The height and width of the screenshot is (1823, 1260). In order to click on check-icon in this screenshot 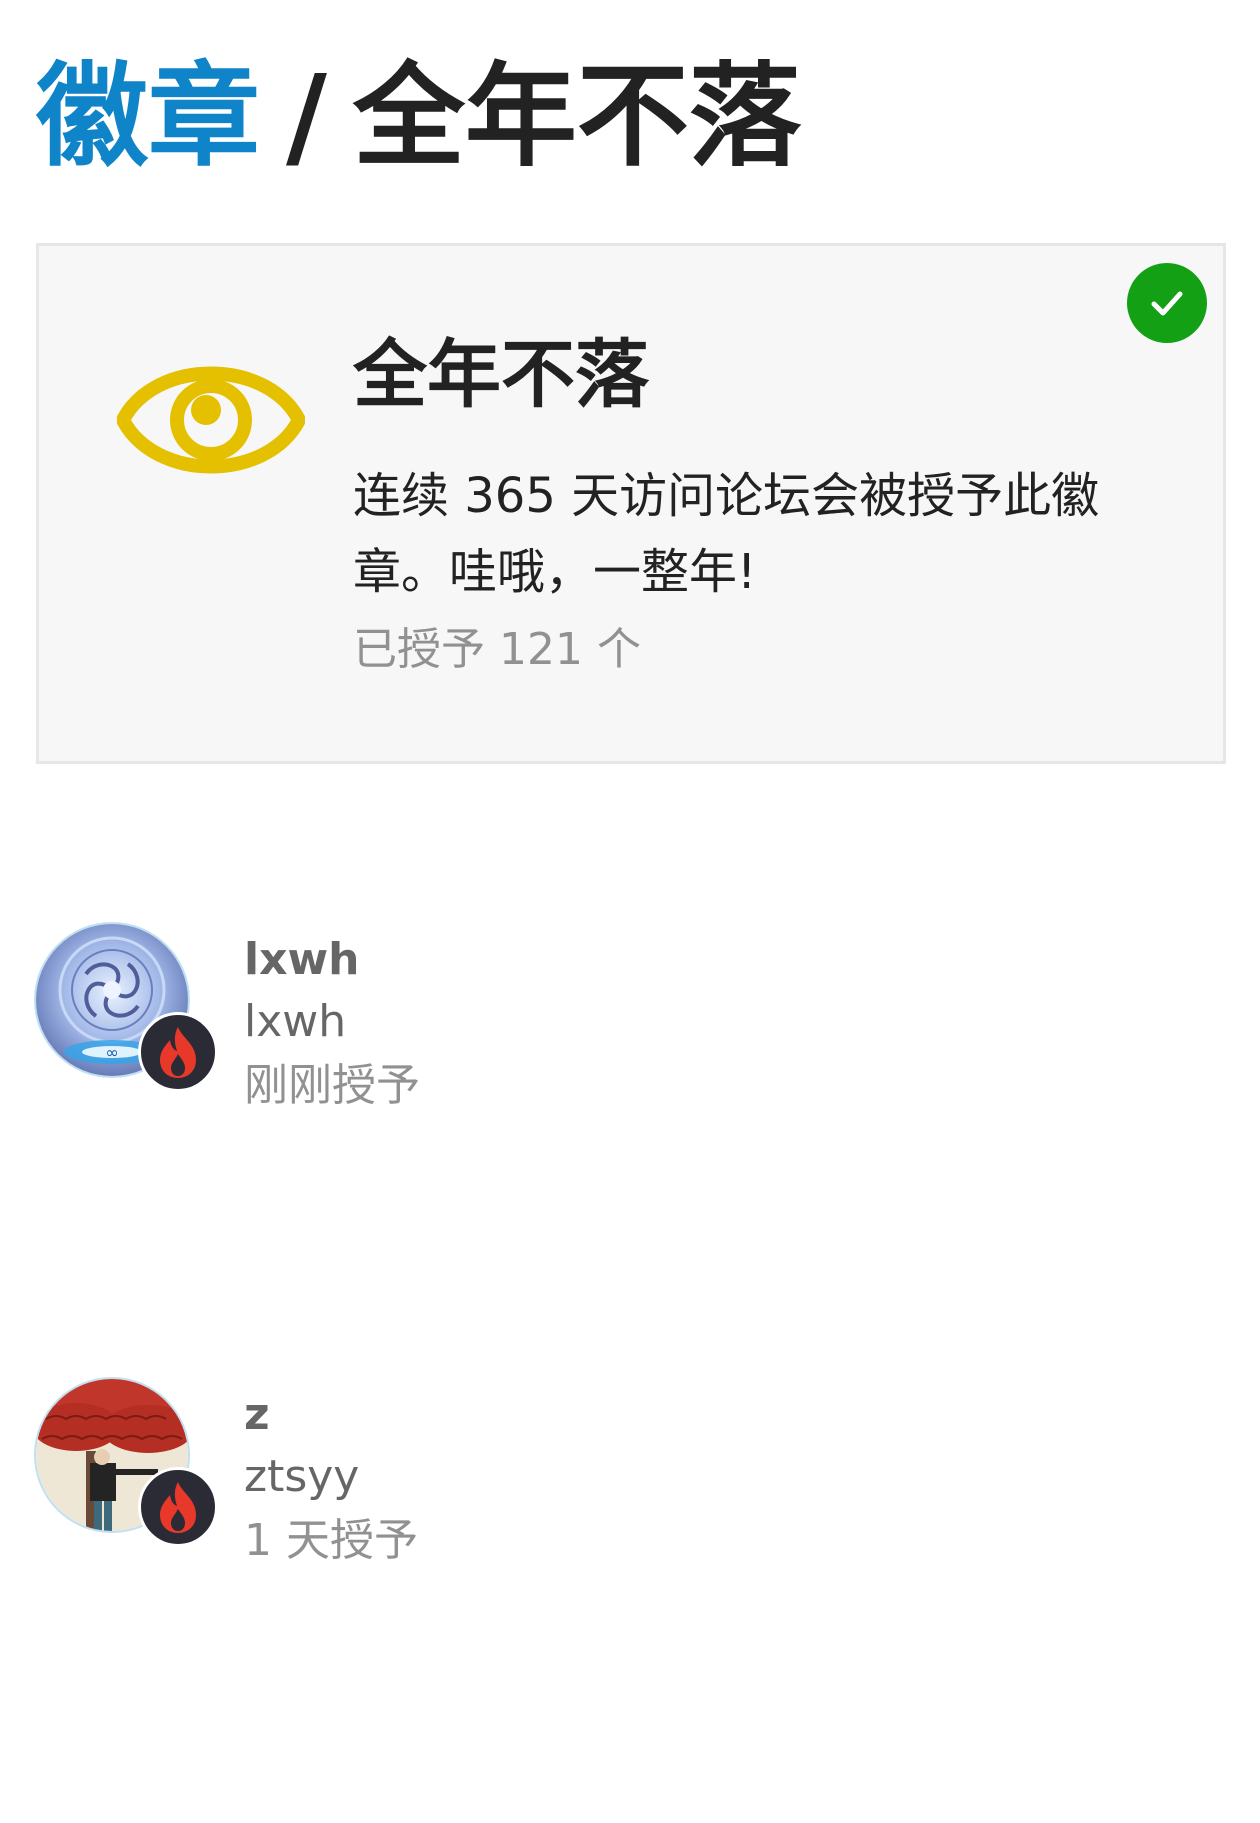, I will do `click(1167, 303)`.